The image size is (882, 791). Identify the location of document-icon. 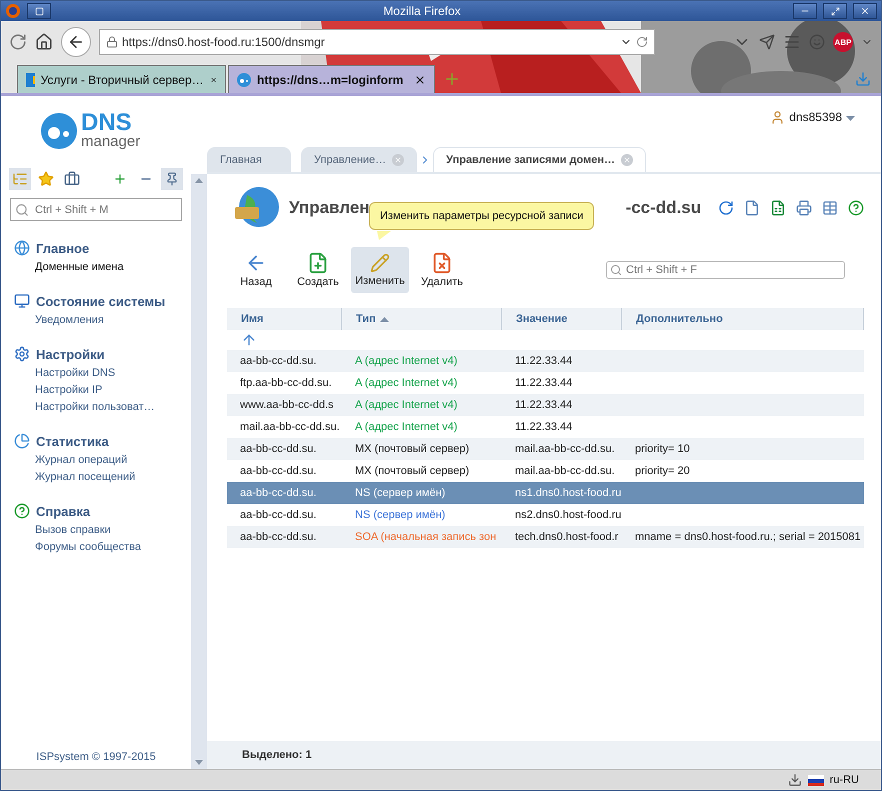
(752, 208).